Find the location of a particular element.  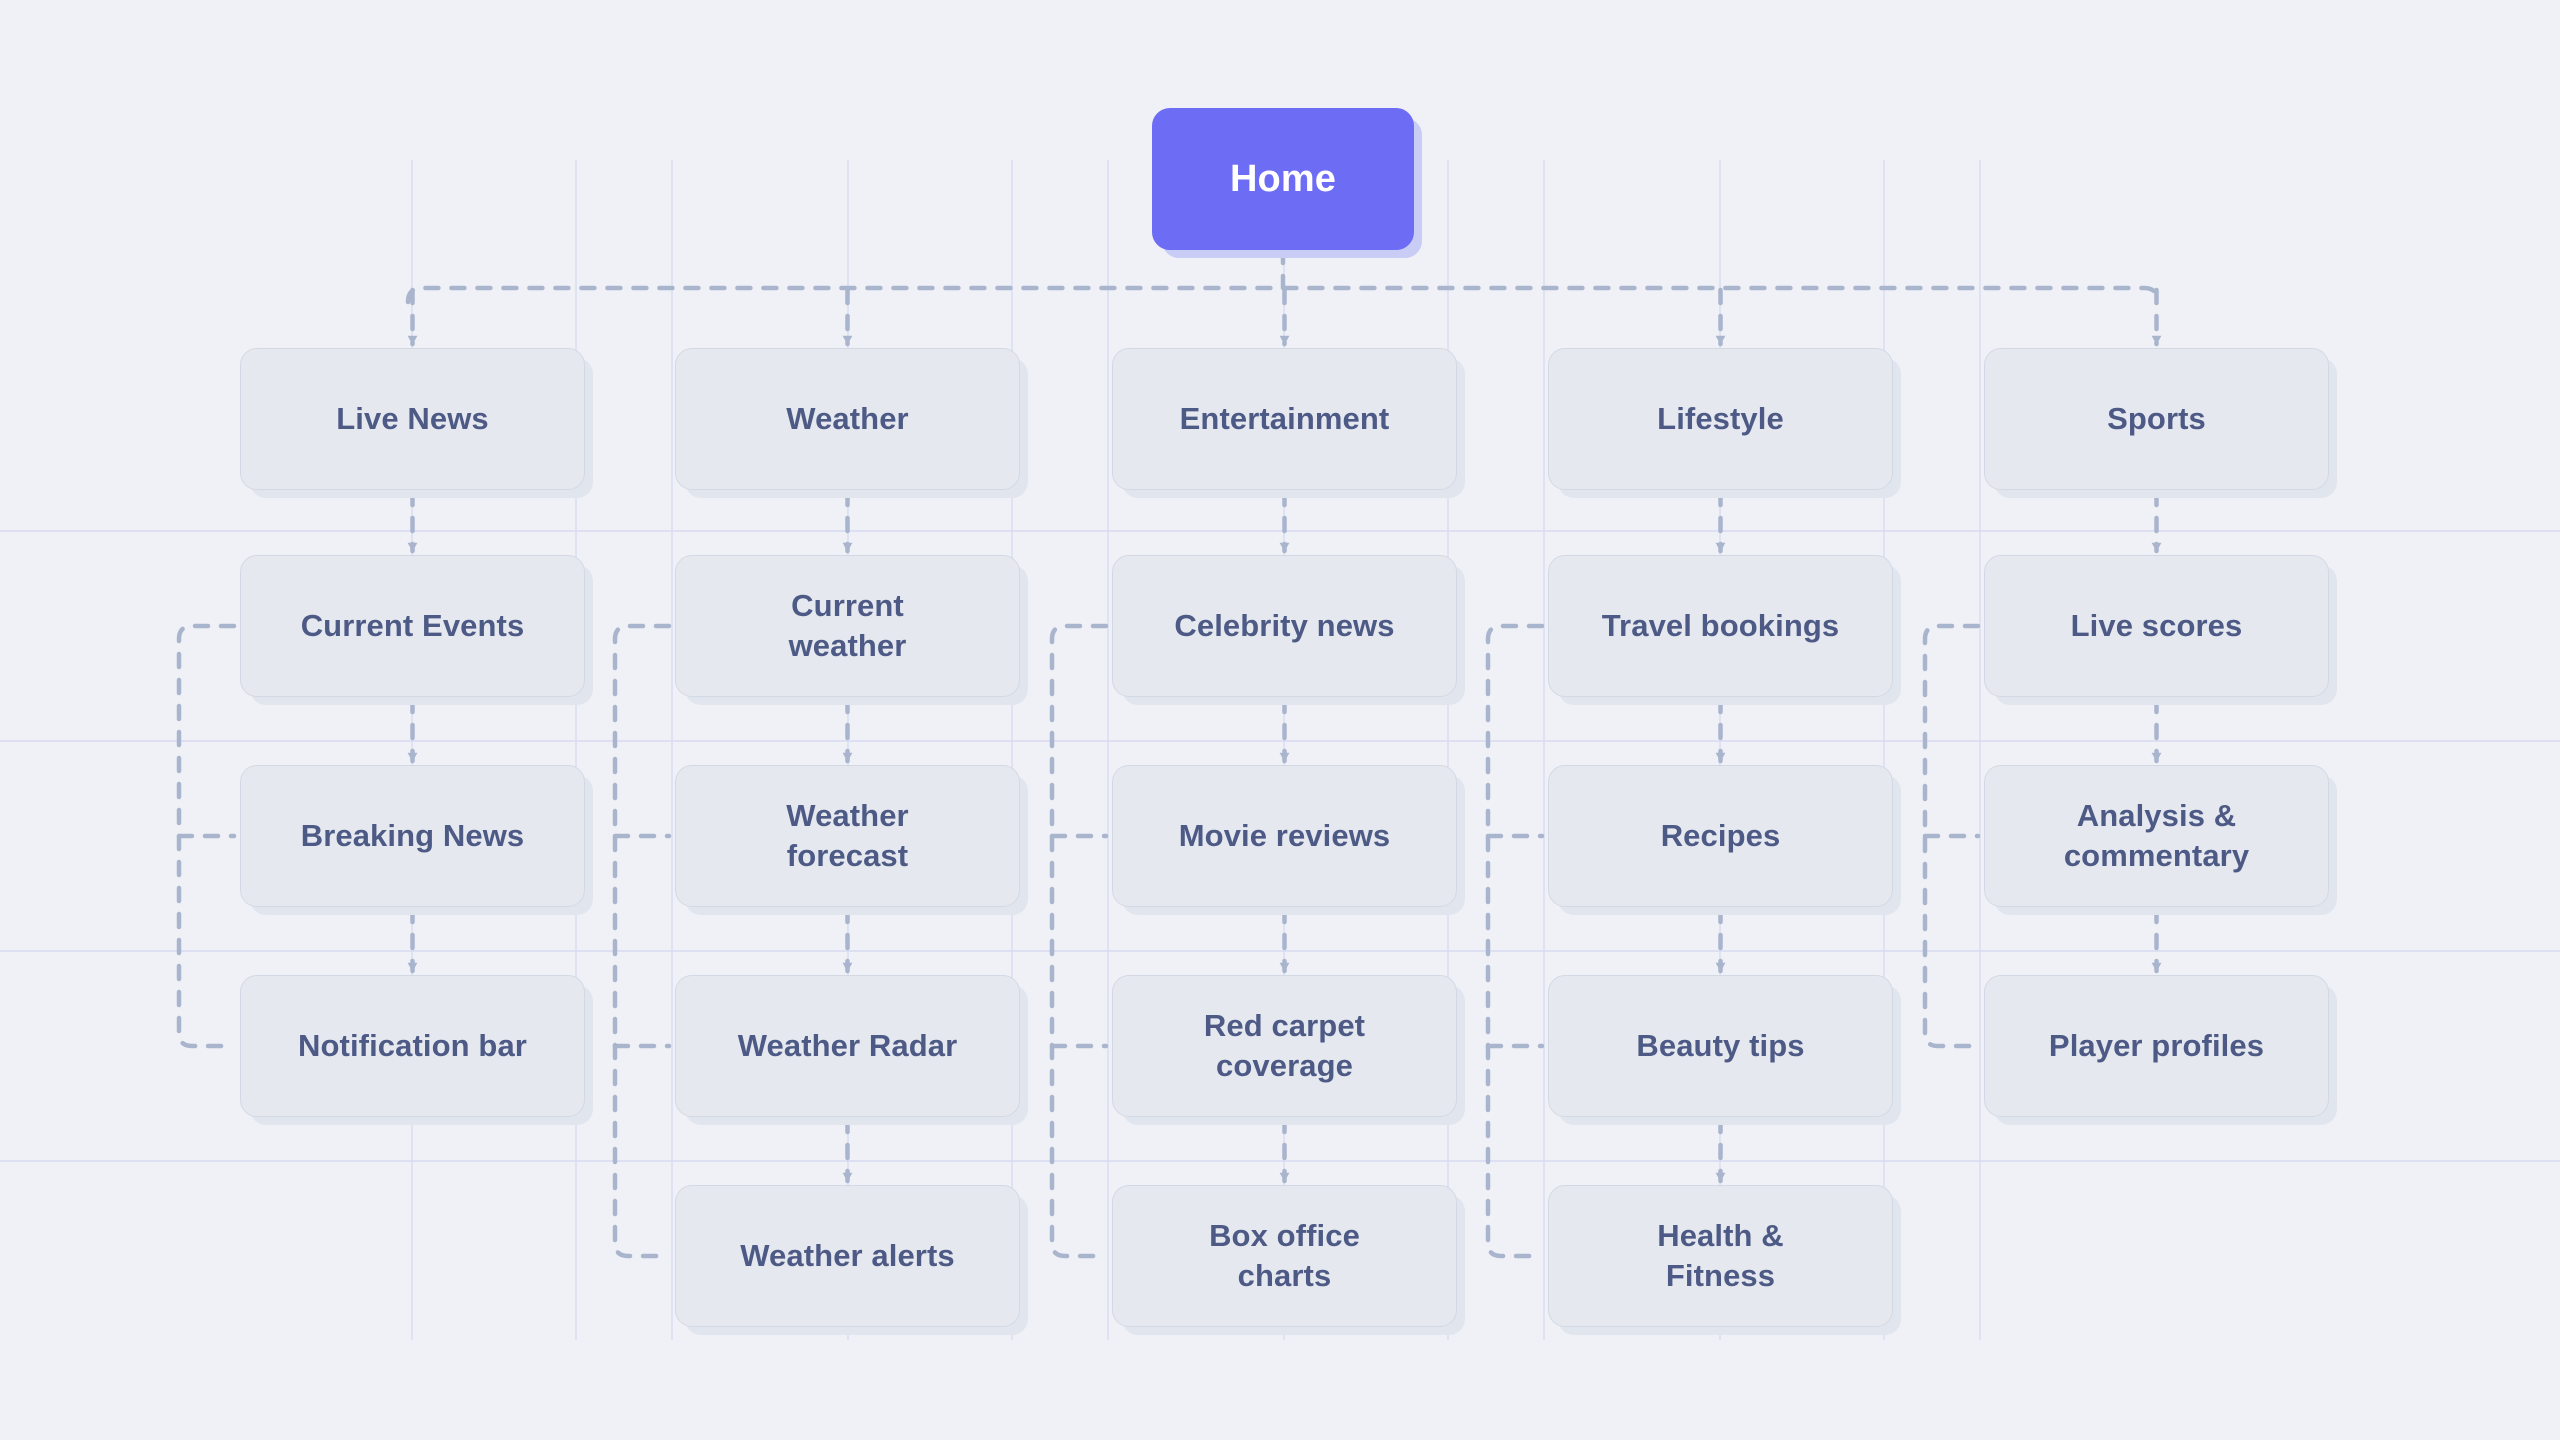

sitemap-node-celebrity-news: Celebrity news is located at coordinates (1284, 626).